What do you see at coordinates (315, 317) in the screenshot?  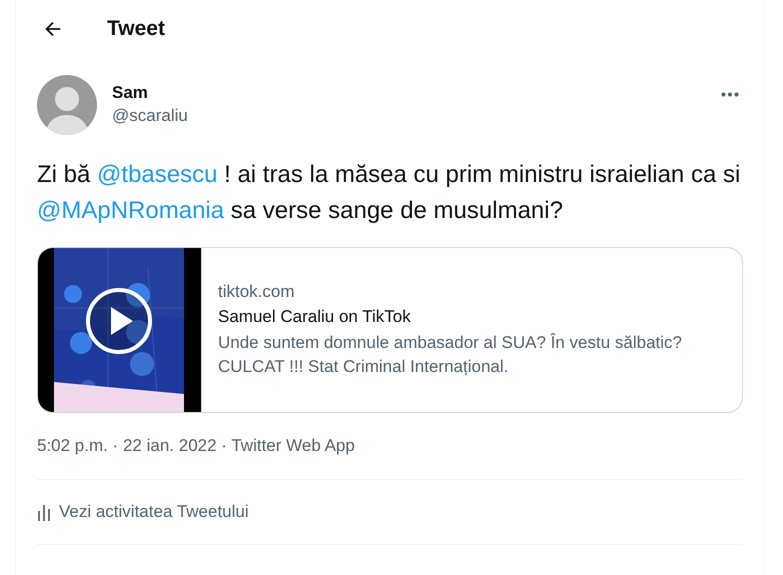 I see `card-title: Samuel Caraliu on TikTok` at bounding box center [315, 317].